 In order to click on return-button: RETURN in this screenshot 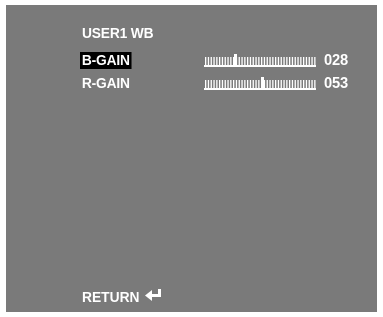, I will do `click(122, 297)`.